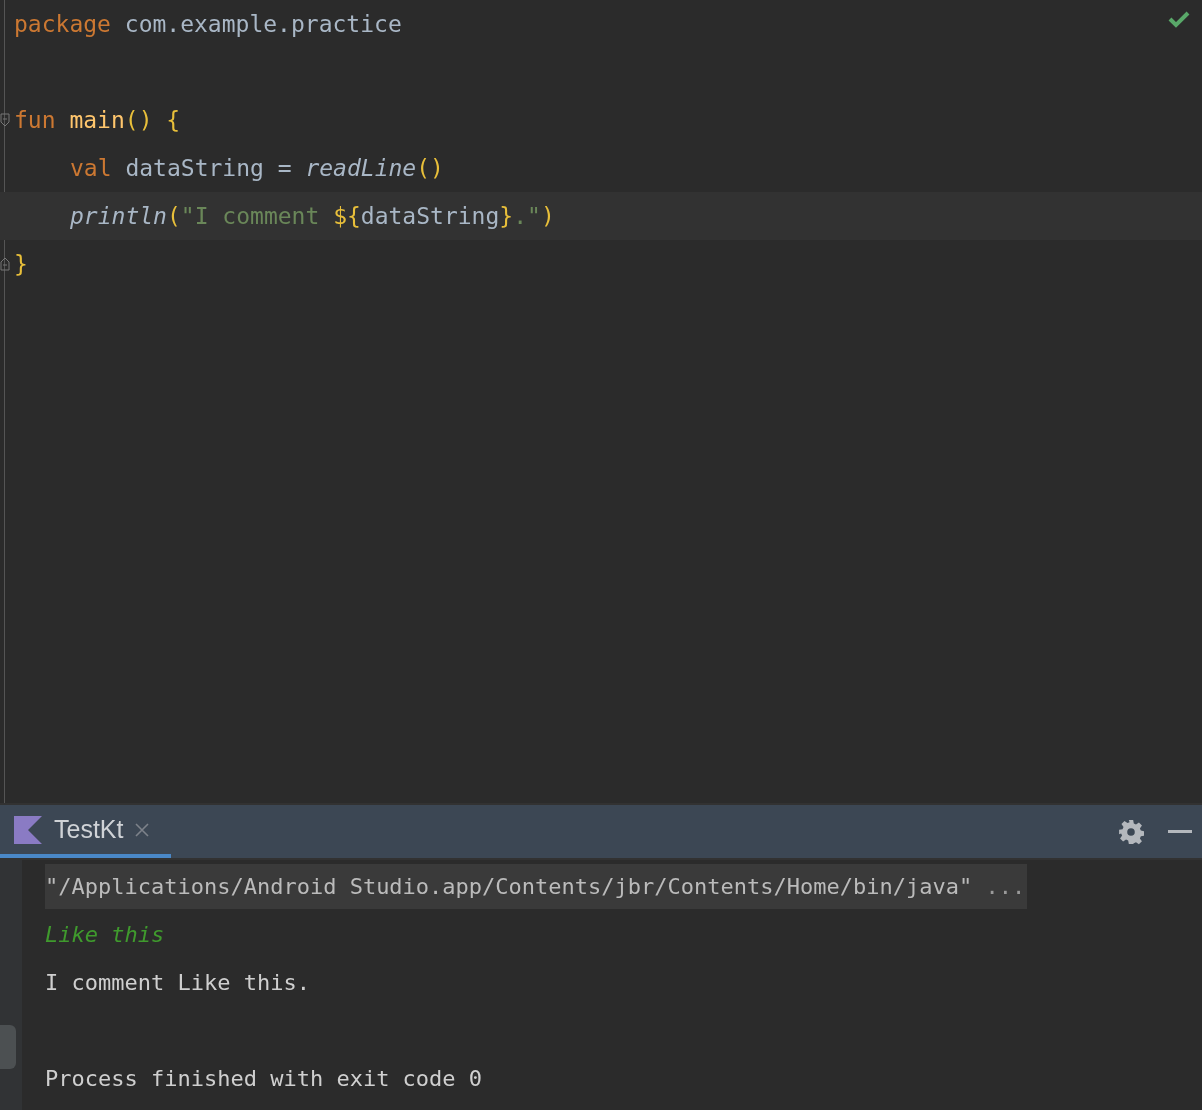 Image resolution: width=1202 pixels, height=1110 pixels. I want to click on minimize-icon, so click(1180, 831).